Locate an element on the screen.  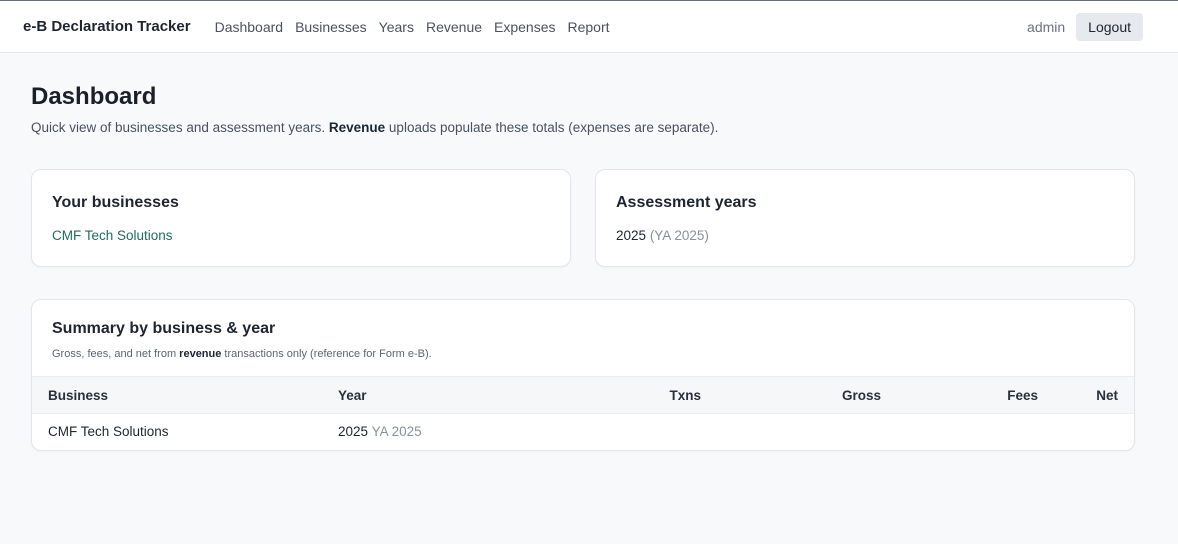
cell-fees is located at coordinates (975, 432).